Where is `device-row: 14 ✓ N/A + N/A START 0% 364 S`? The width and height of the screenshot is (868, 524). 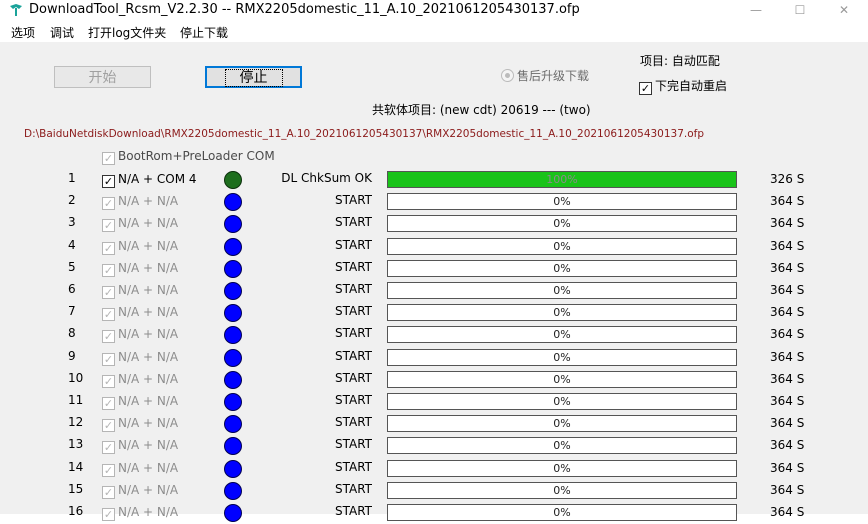
device-row: 14 ✓ N/A + N/A START 0% 364 S is located at coordinates (437, 469).